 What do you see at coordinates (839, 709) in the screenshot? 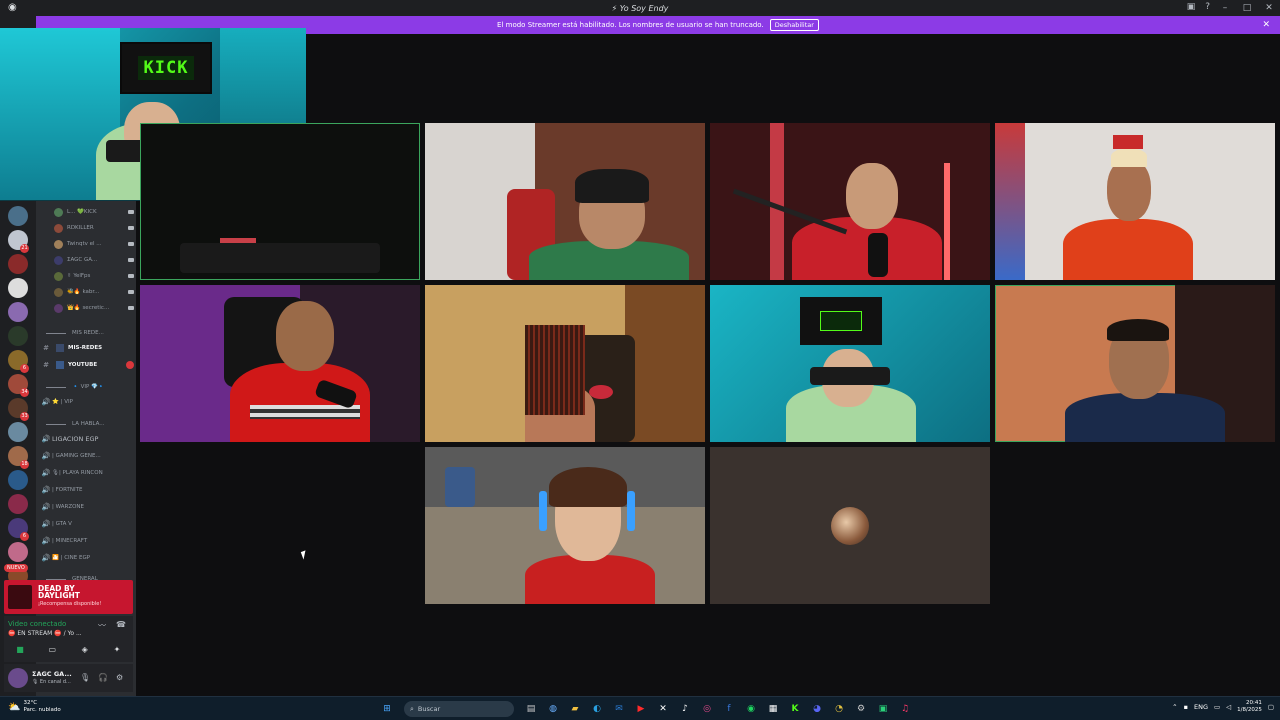
I see `chrome-icon: ◔` at bounding box center [839, 709].